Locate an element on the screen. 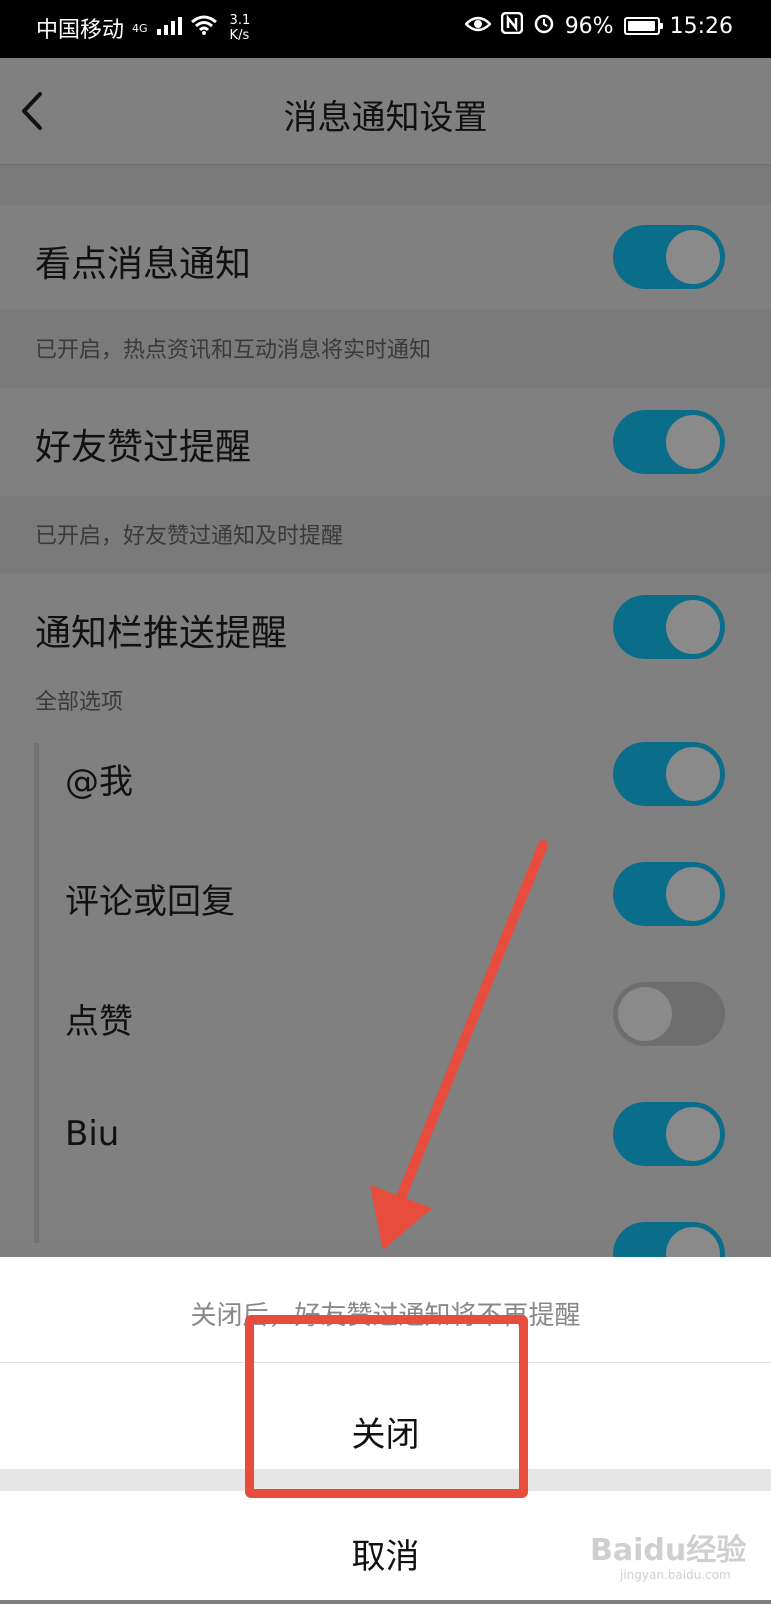 This screenshot has height=1604, width=771. network-speed: 3.1 K/s is located at coordinates (240, 28).